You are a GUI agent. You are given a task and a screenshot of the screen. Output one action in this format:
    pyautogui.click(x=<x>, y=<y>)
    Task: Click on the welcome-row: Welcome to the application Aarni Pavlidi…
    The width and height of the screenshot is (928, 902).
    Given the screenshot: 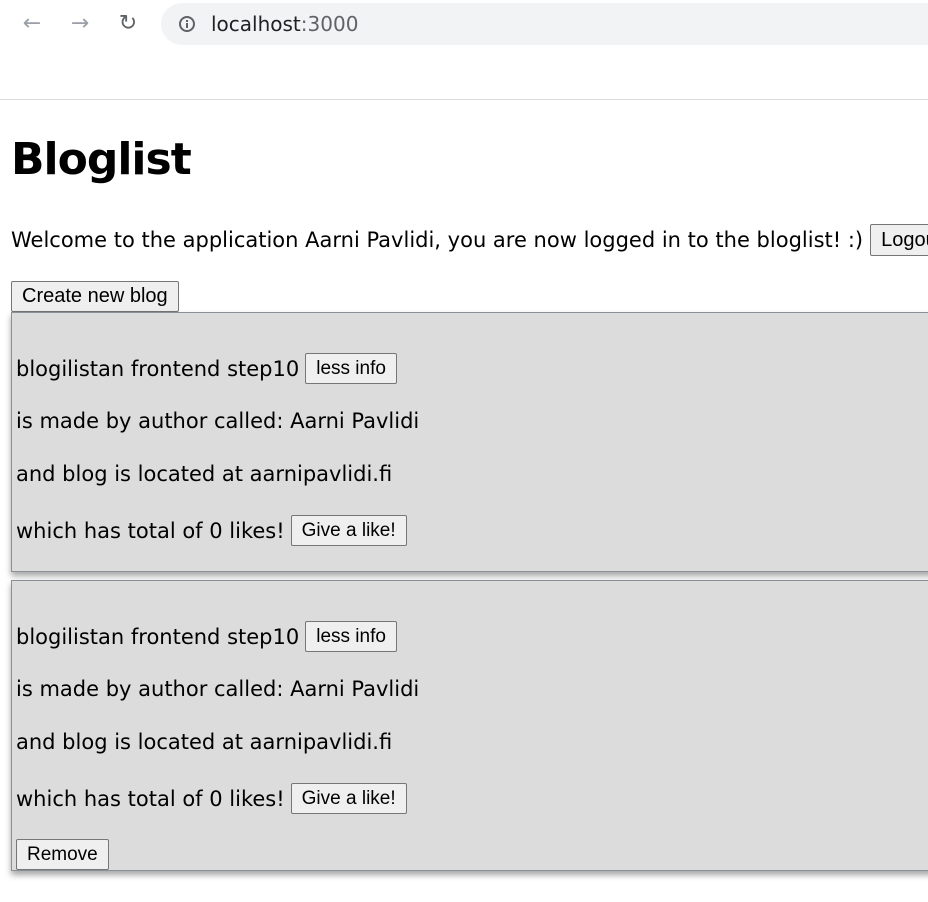 What is the action you would take?
    pyautogui.click(x=469, y=240)
    